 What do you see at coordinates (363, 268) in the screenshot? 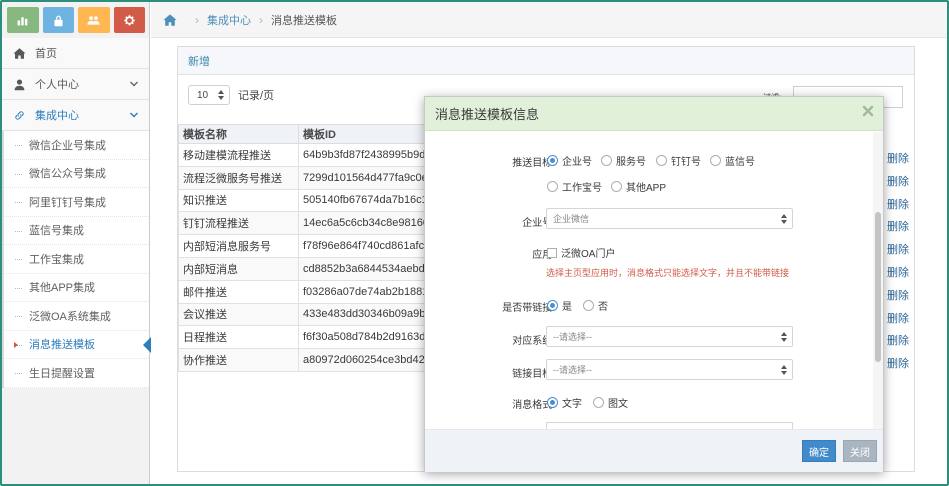
I see `cell-template-id: cd8852b3a6844534aebd22` at bounding box center [363, 268].